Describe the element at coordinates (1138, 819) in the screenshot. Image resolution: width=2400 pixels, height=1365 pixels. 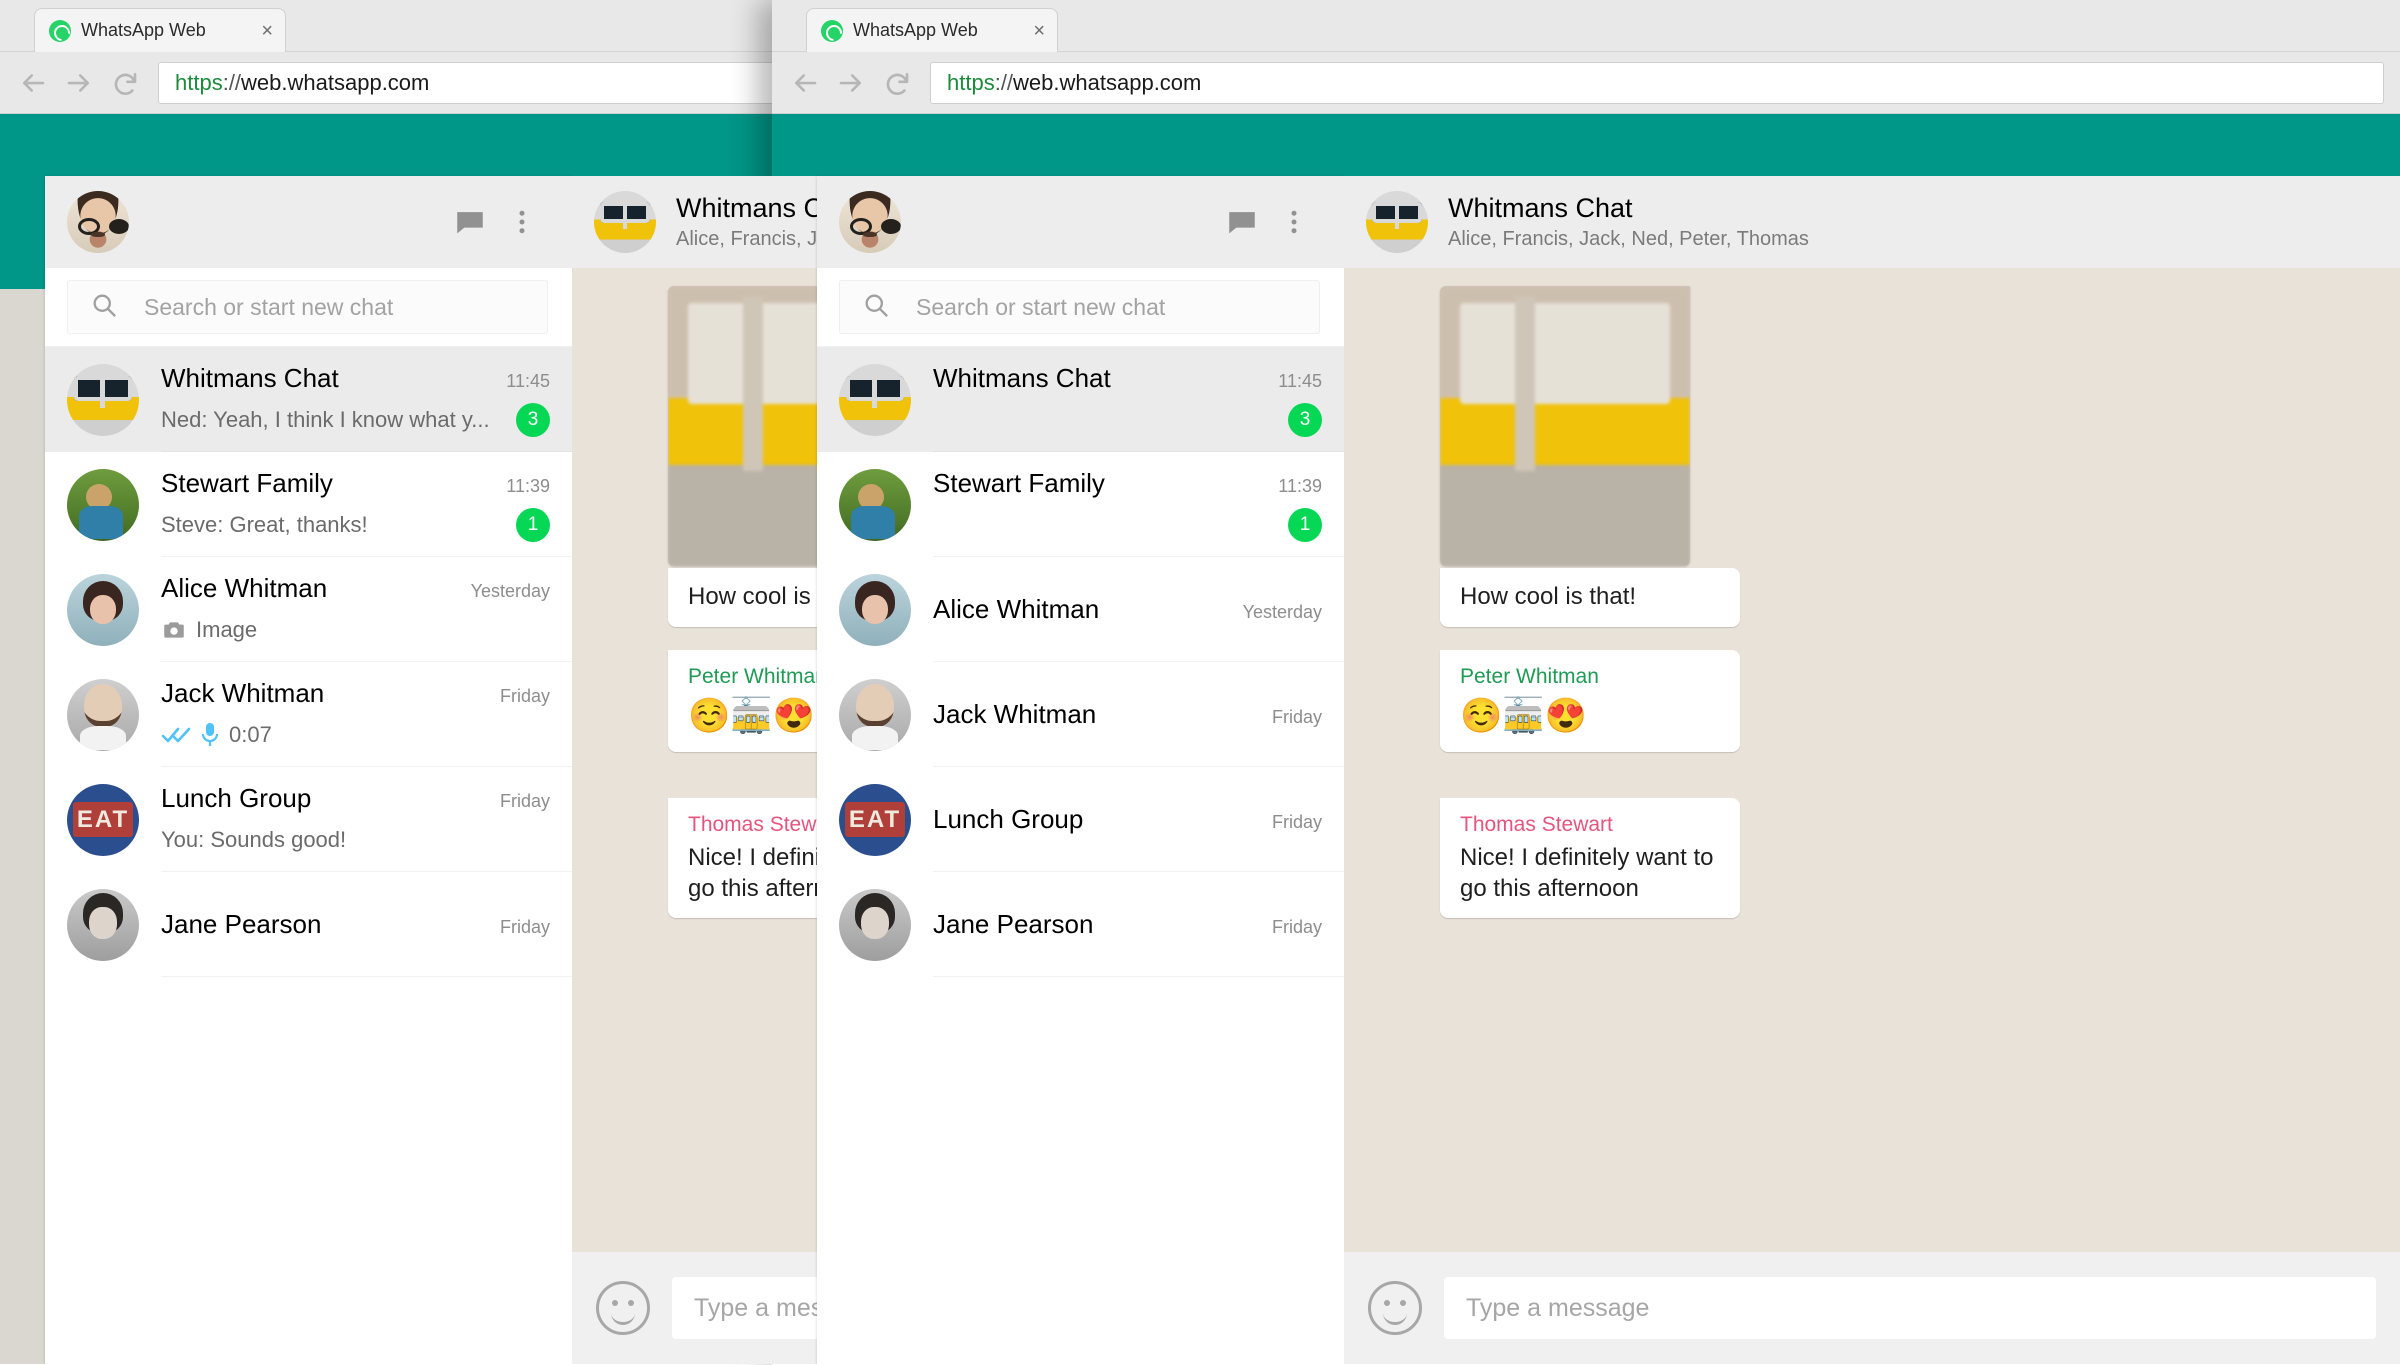
I see `list-item-body: Lunch Group Friday` at that location.